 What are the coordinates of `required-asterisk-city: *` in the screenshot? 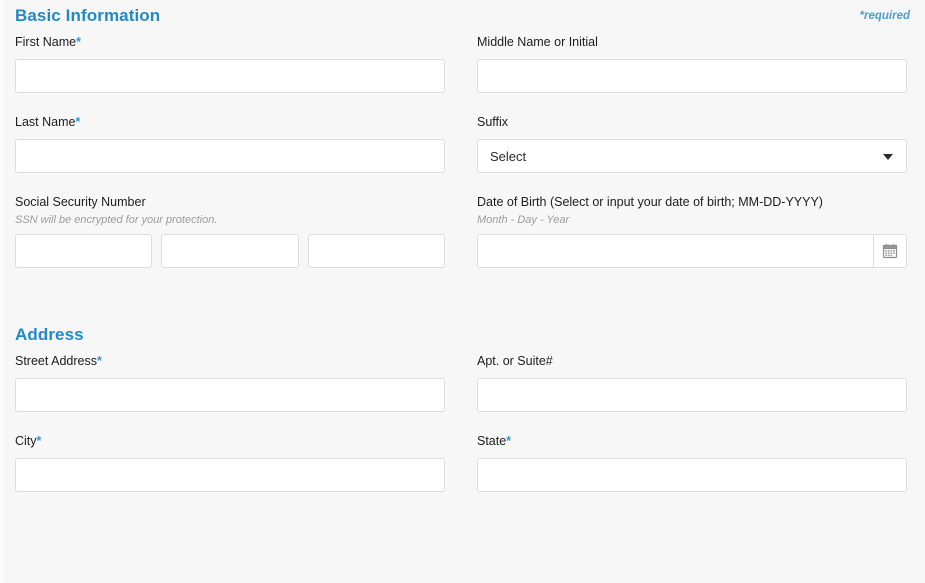 It's located at (39, 441).